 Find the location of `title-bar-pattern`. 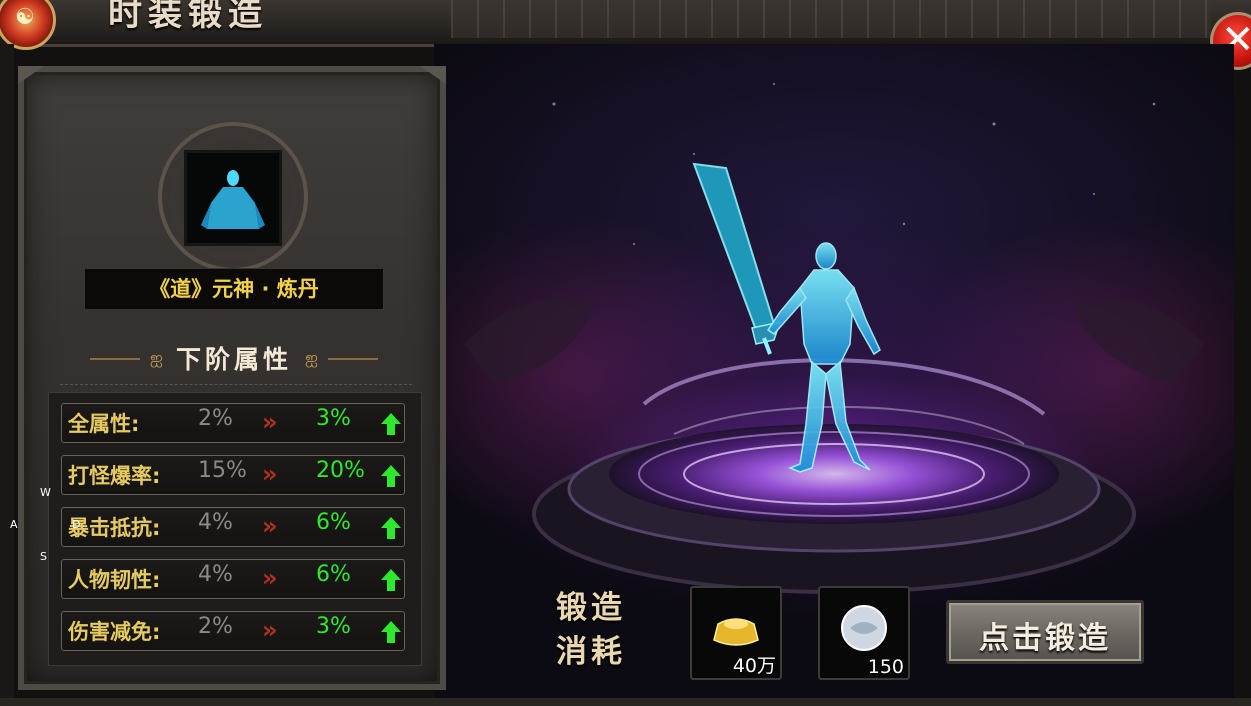

title-bar-pattern is located at coordinates (831, 19).